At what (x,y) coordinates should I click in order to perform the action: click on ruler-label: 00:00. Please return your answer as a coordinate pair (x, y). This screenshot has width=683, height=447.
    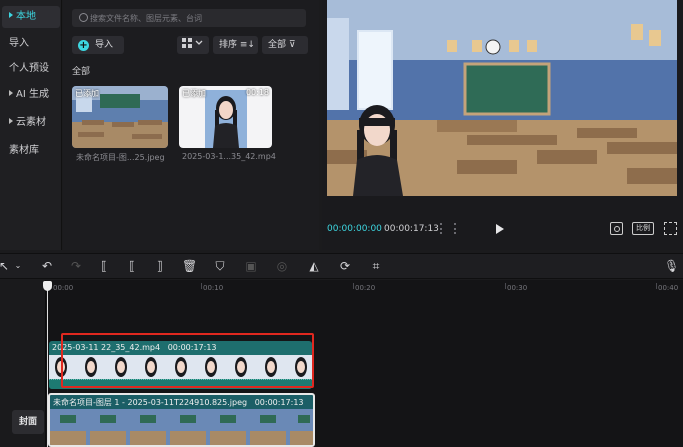
    Looking at the image, I should click on (63, 288).